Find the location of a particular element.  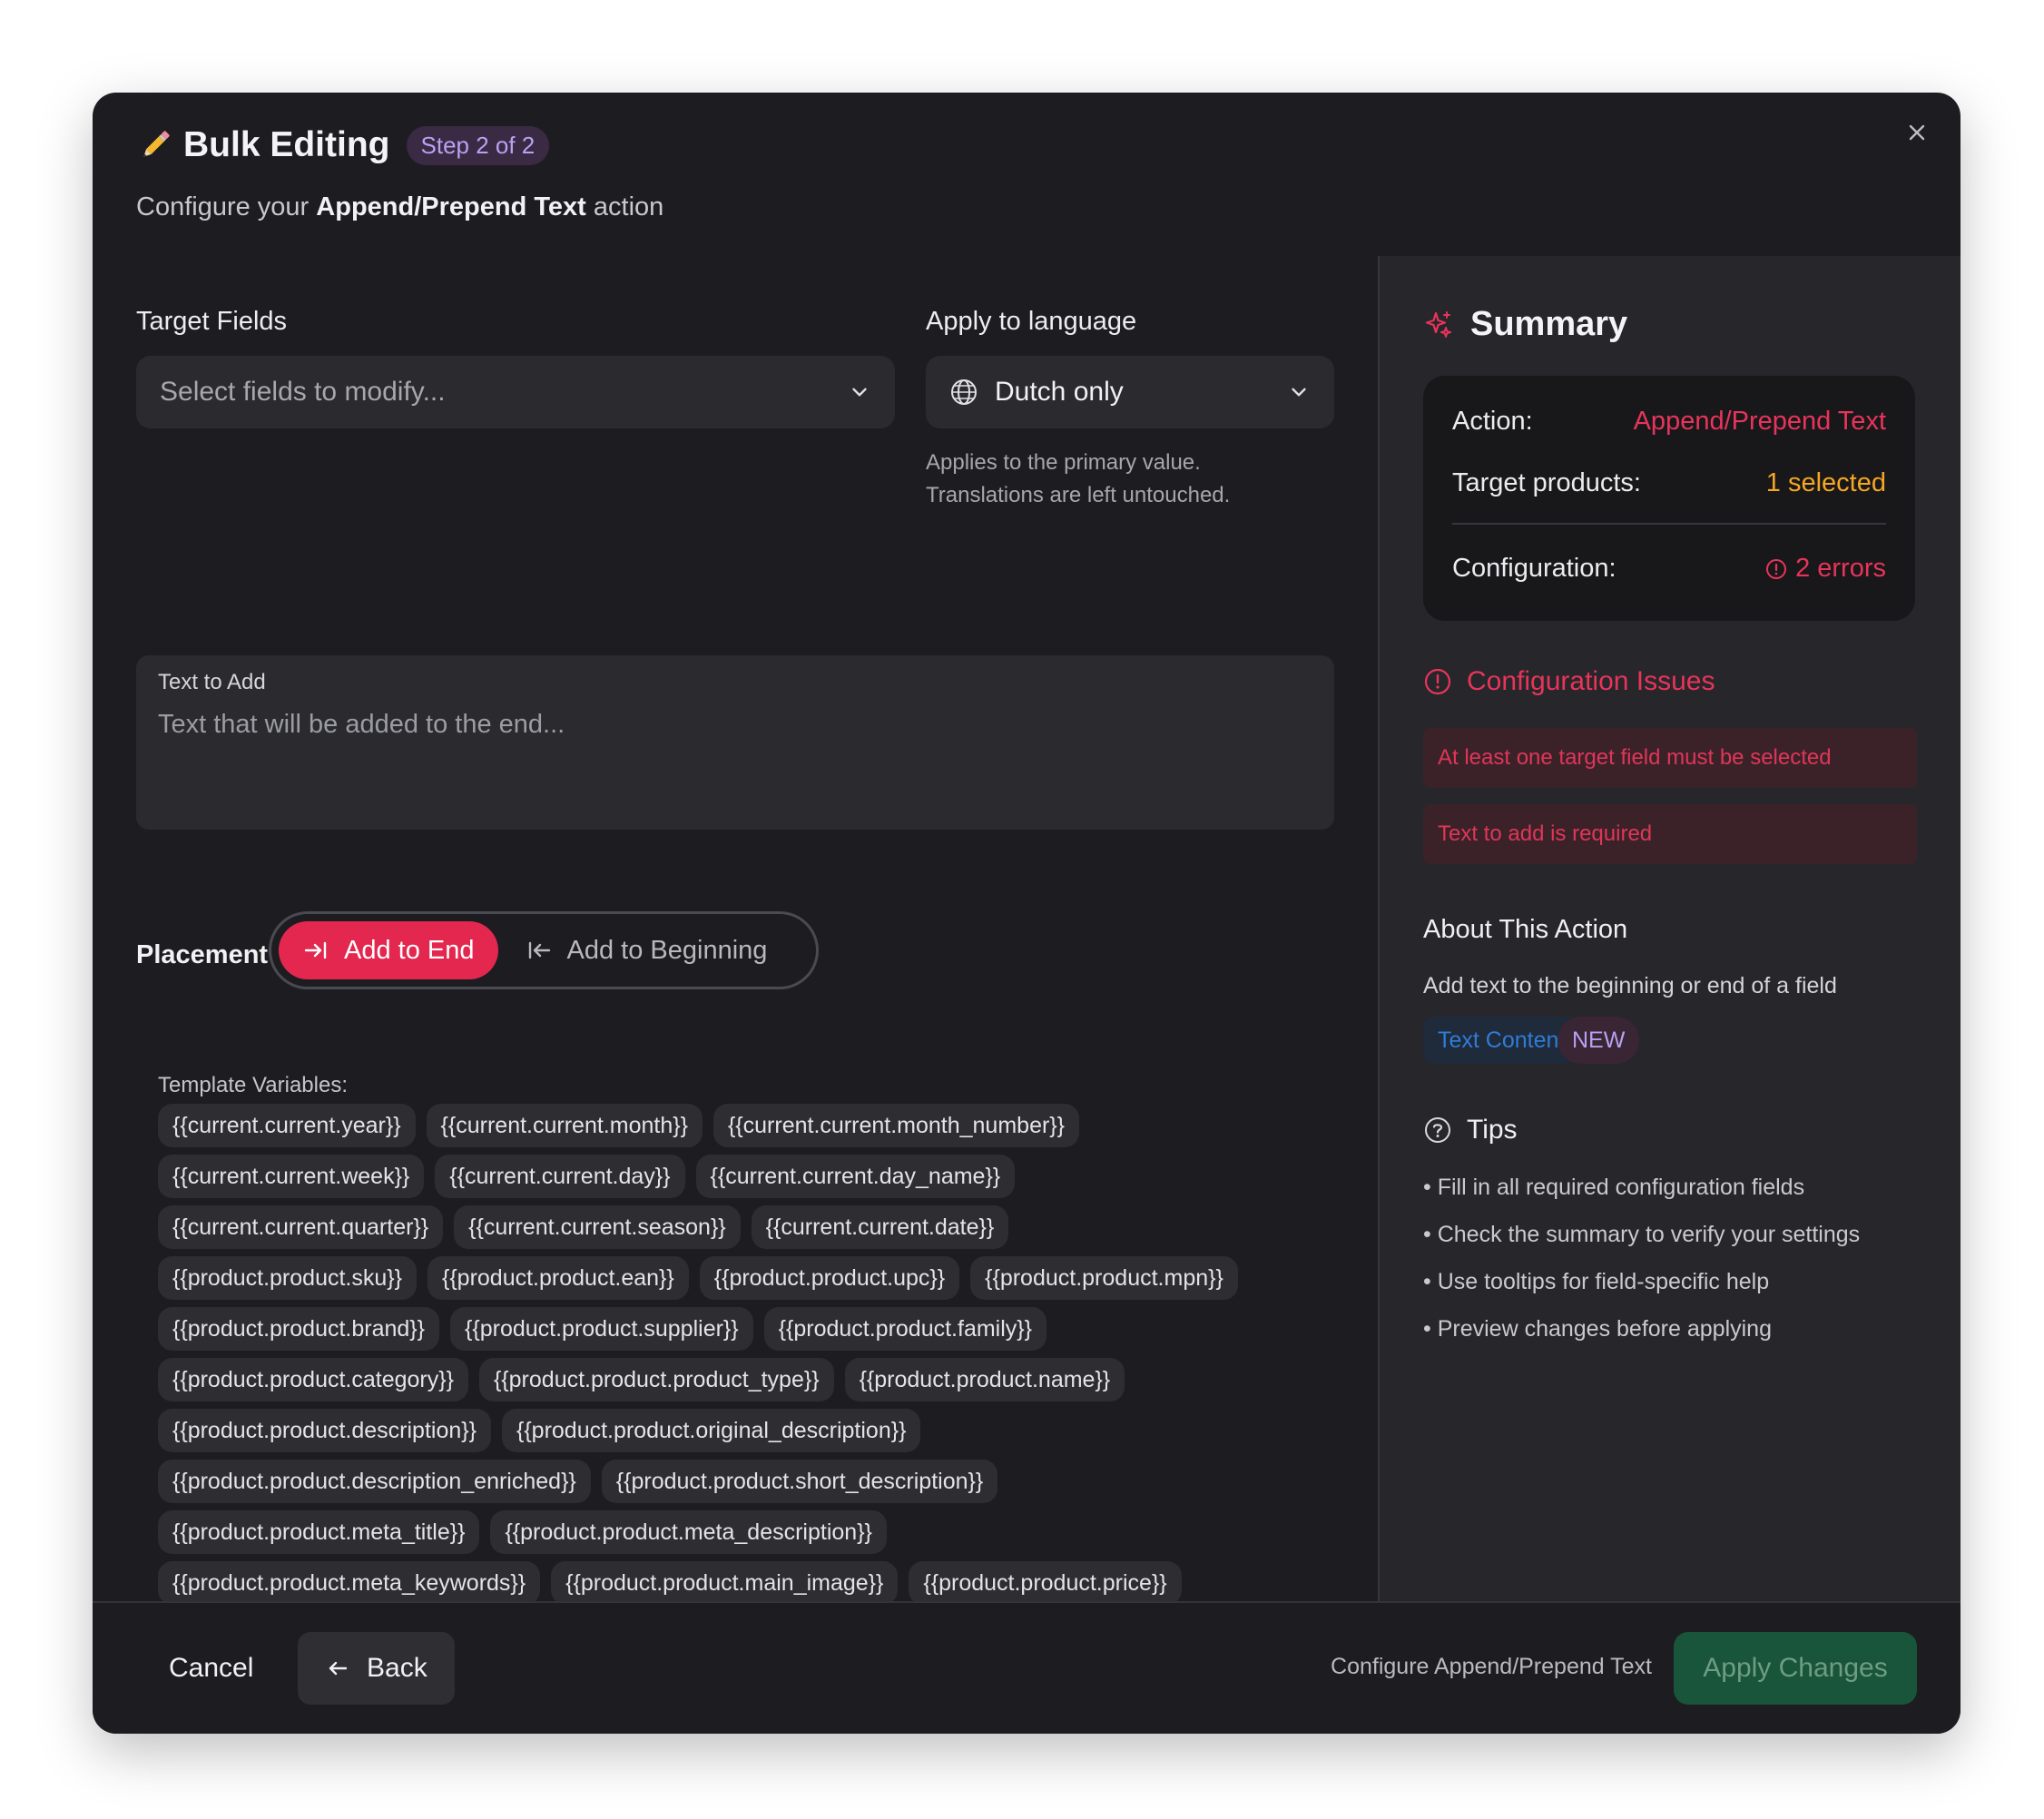

template-variable-chip: {{product.product.description_enriched}} is located at coordinates (374, 1481).